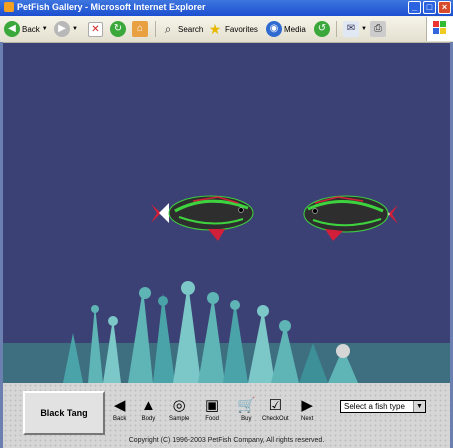  Describe the element at coordinates (31, 29) in the screenshot. I see `back-label: Back` at that location.